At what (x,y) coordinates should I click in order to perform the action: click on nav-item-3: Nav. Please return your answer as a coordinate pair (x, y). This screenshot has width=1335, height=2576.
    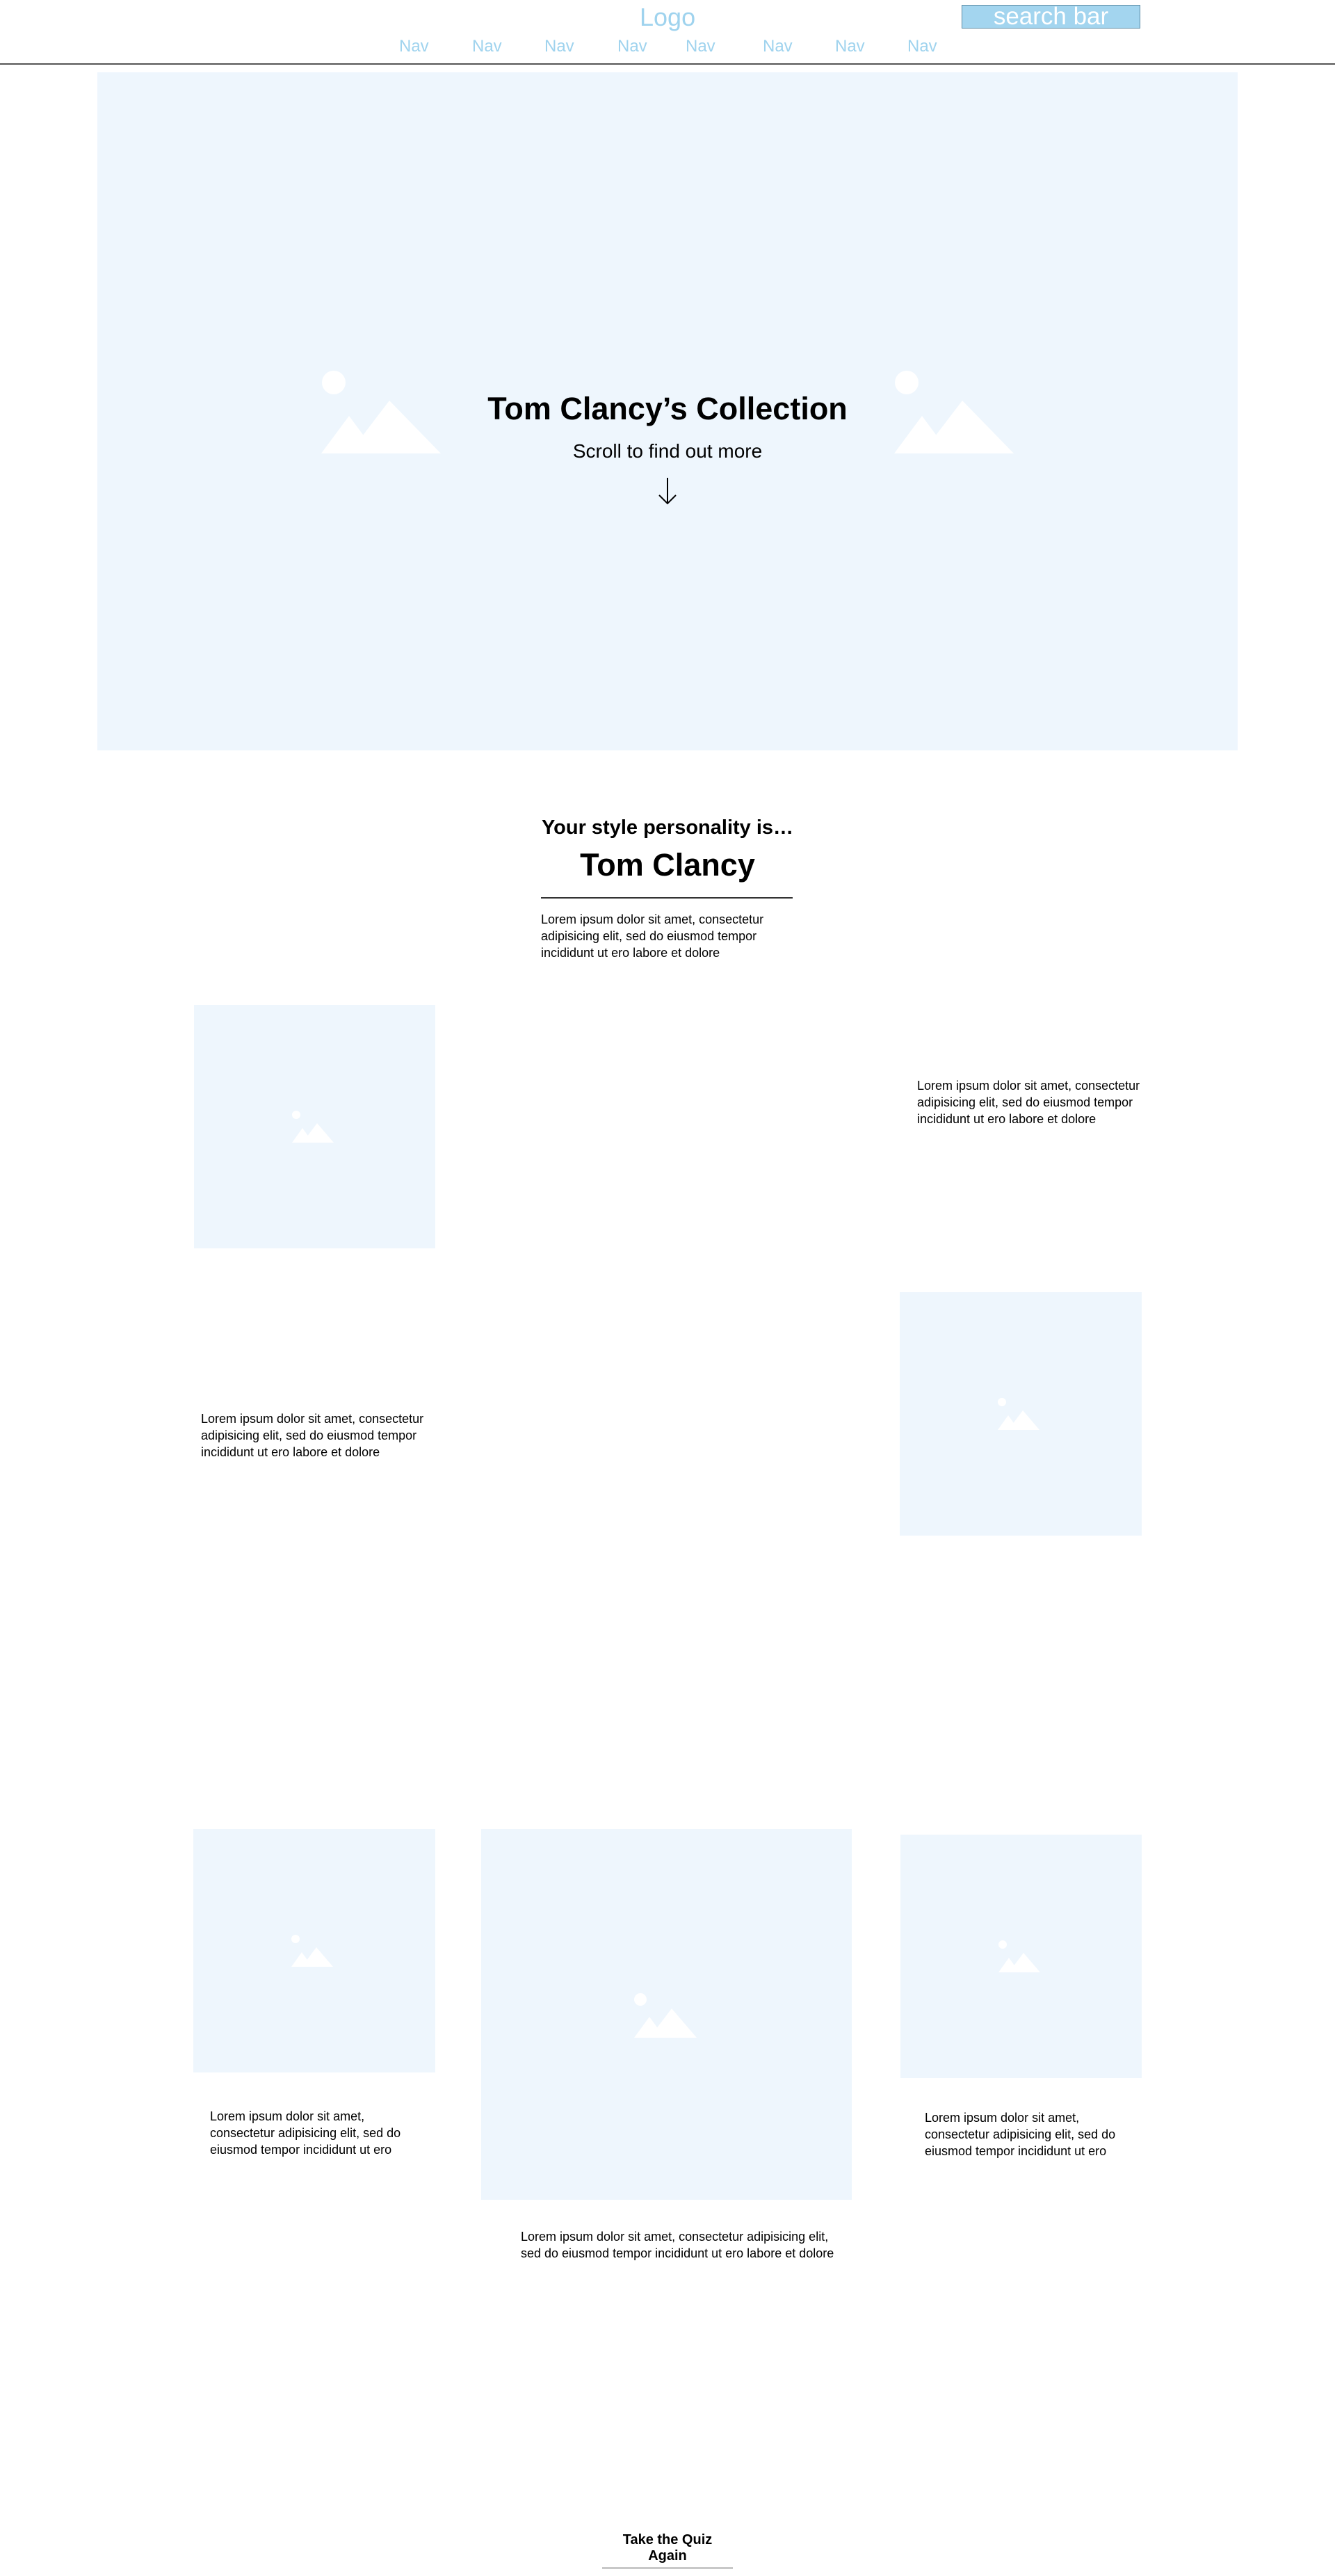
    Looking at the image, I should click on (559, 46).